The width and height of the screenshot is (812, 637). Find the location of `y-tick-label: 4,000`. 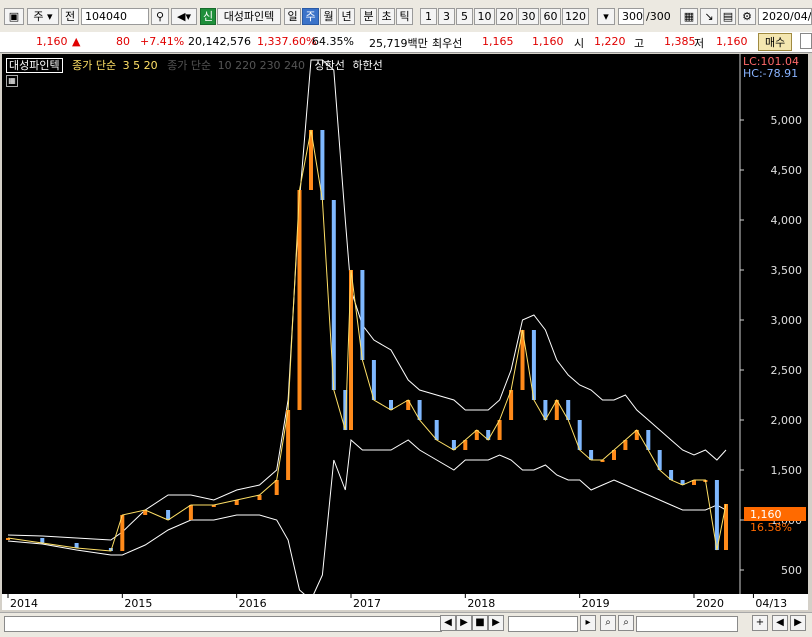

y-tick-label: 4,000 is located at coordinates (787, 220).